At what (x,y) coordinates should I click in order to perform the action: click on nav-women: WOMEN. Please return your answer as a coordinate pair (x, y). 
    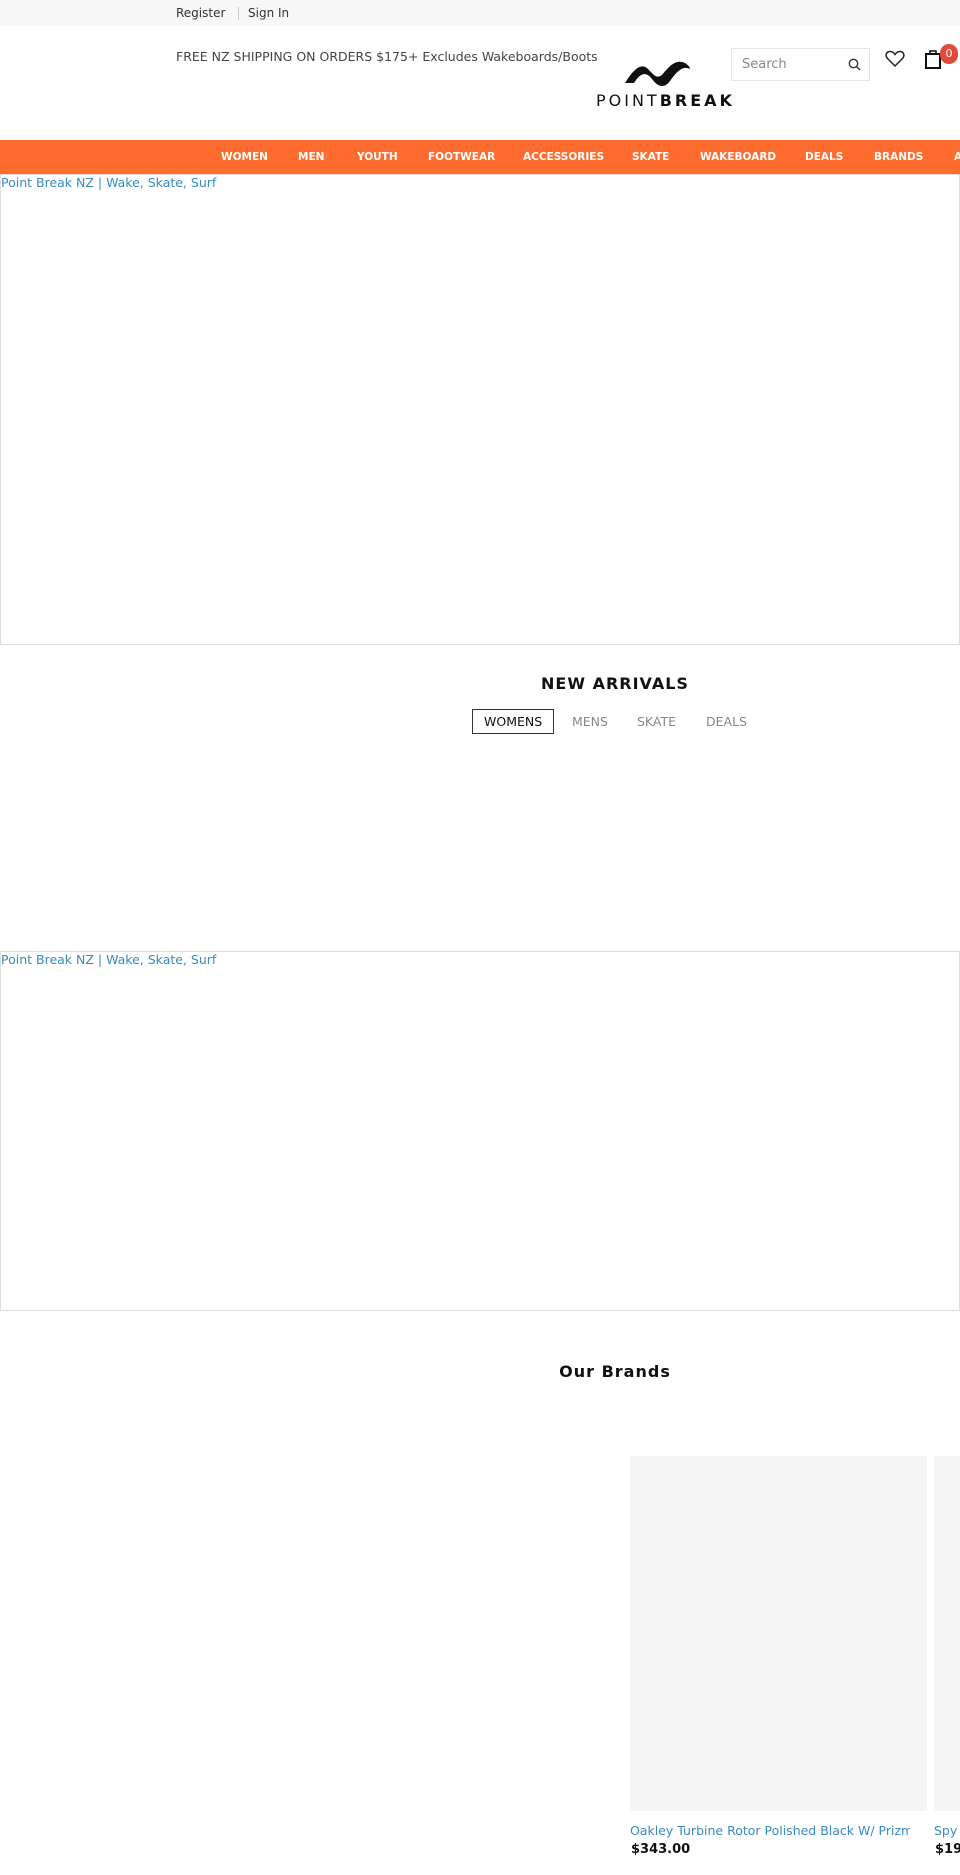
    Looking at the image, I should click on (244, 157).